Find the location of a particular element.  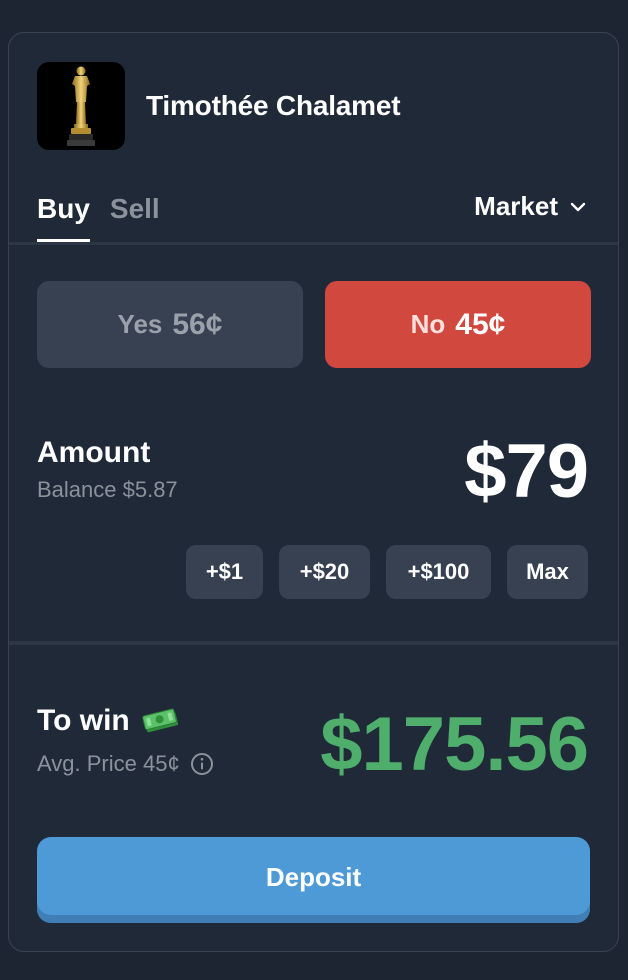

deposit-button: Deposit is located at coordinates (313, 880).